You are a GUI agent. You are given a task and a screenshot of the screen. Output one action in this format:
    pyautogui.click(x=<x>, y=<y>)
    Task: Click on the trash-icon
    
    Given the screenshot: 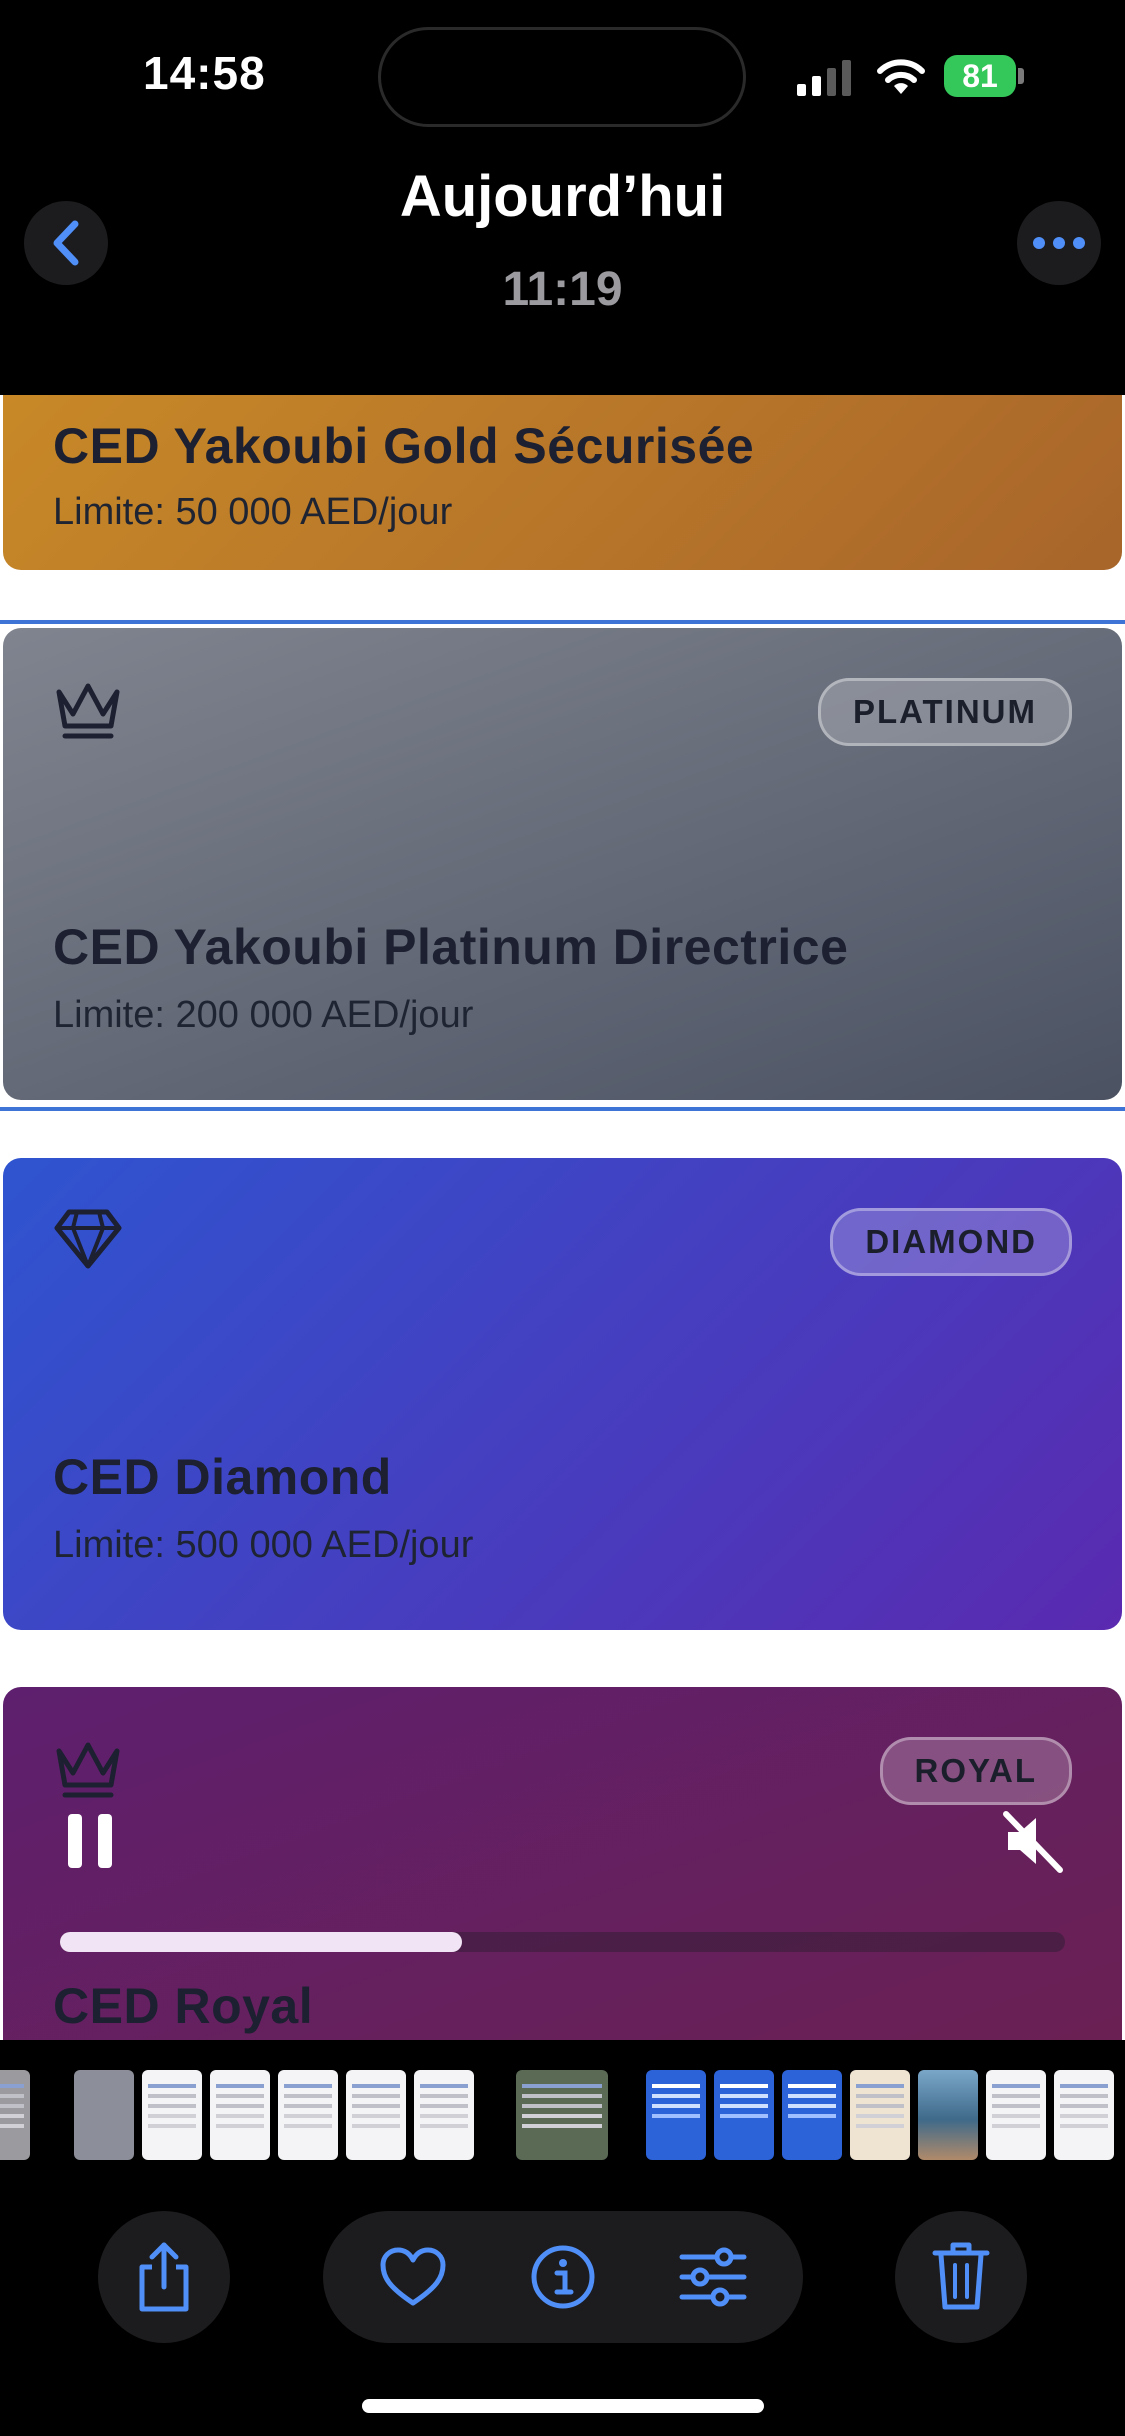 What is the action you would take?
    pyautogui.click(x=961, y=2276)
    